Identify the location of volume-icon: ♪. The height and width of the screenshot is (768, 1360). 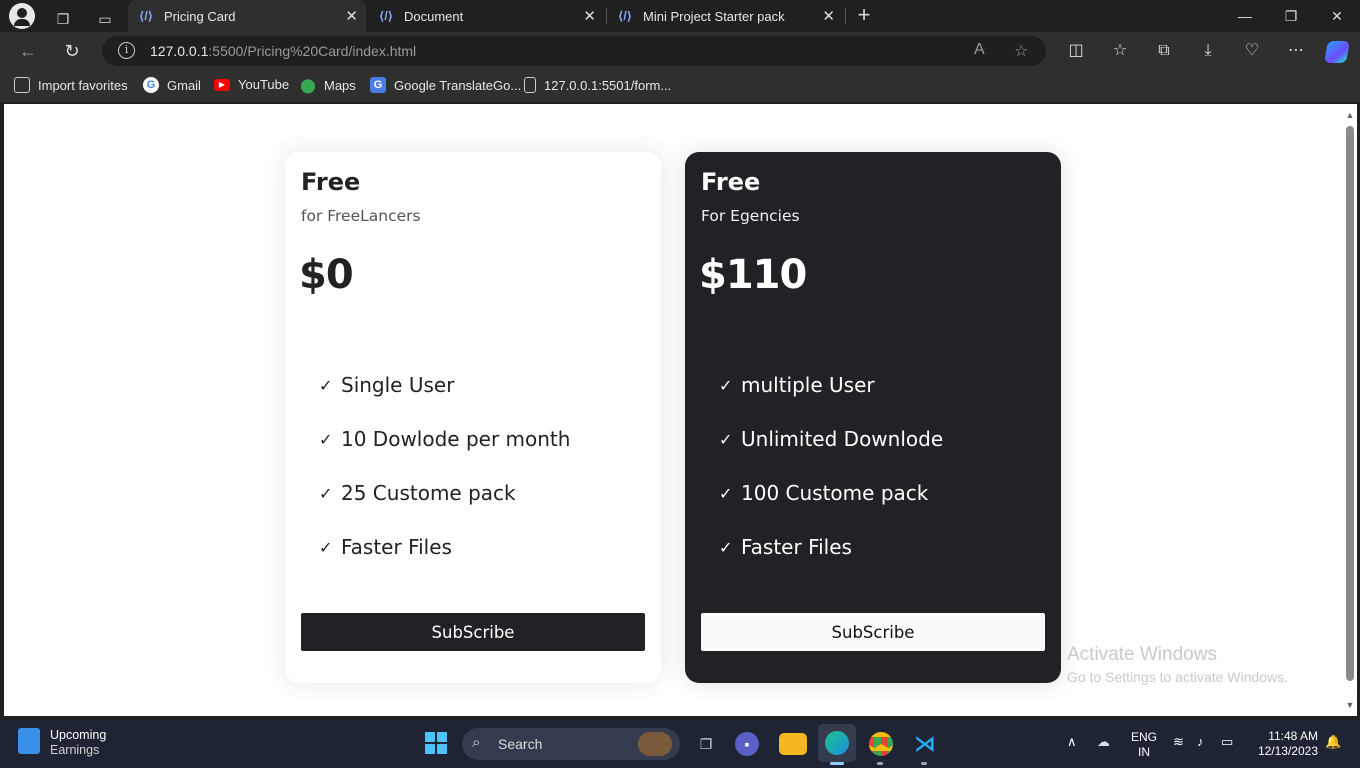
(1200, 741).